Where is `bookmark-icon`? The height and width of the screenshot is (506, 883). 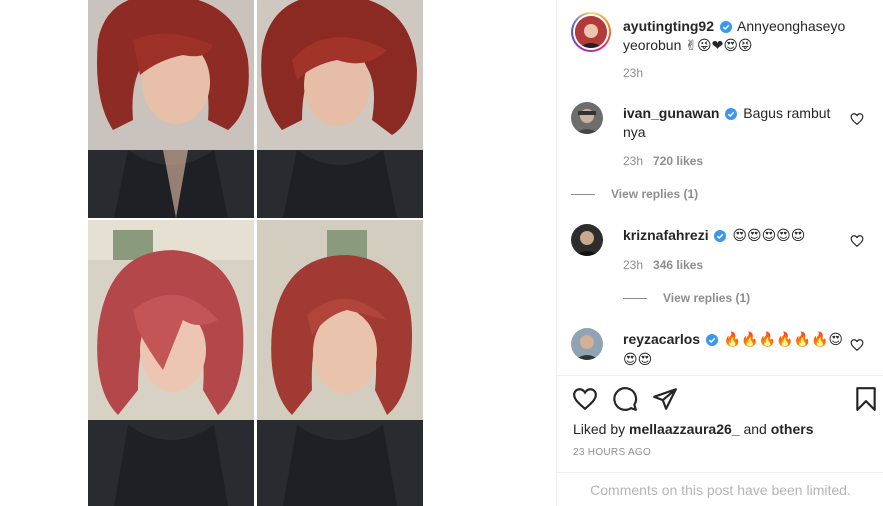 bookmark-icon is located at coordinates (866, 399).